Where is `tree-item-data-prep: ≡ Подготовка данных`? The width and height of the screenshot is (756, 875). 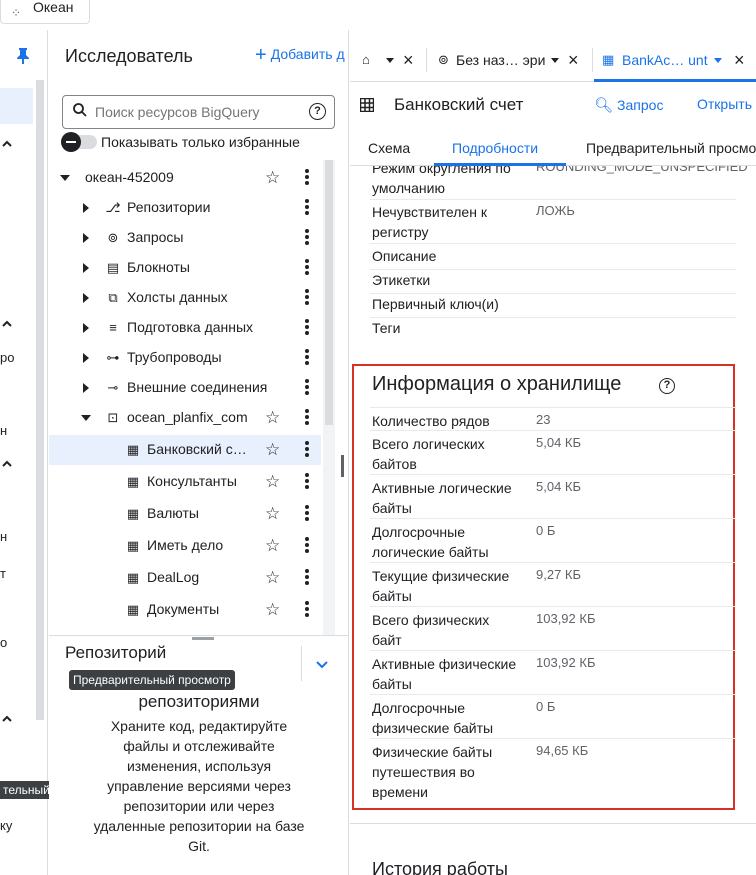
tree-item-data-prep: ≡ Подготовка данных is located at coordinates (185, 328).